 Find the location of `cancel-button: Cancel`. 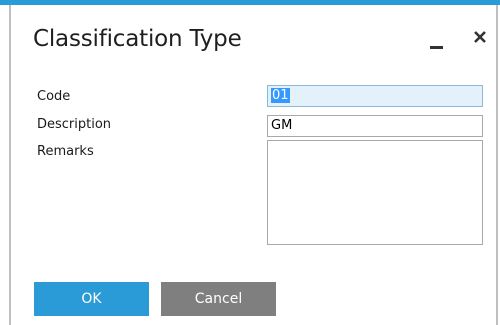

cancel-button: Cancel is located at coordinates (218, 299).